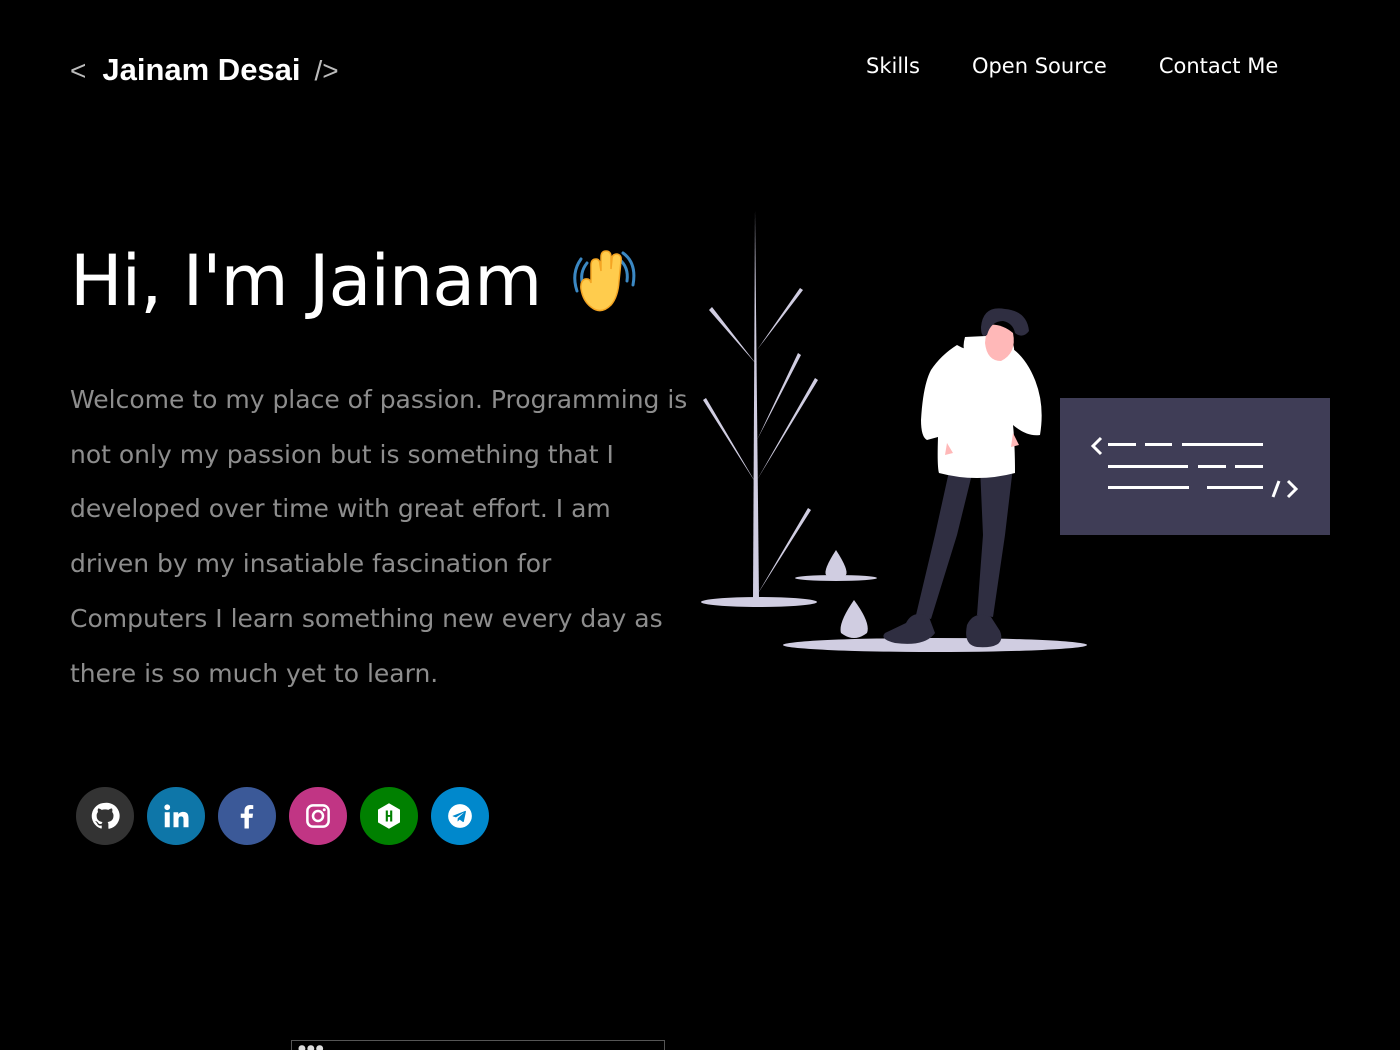 The height and width of the screenshot is (1050, 1400). I want to click on bottom-panel-edge: ●●●, so click(478, 1045).